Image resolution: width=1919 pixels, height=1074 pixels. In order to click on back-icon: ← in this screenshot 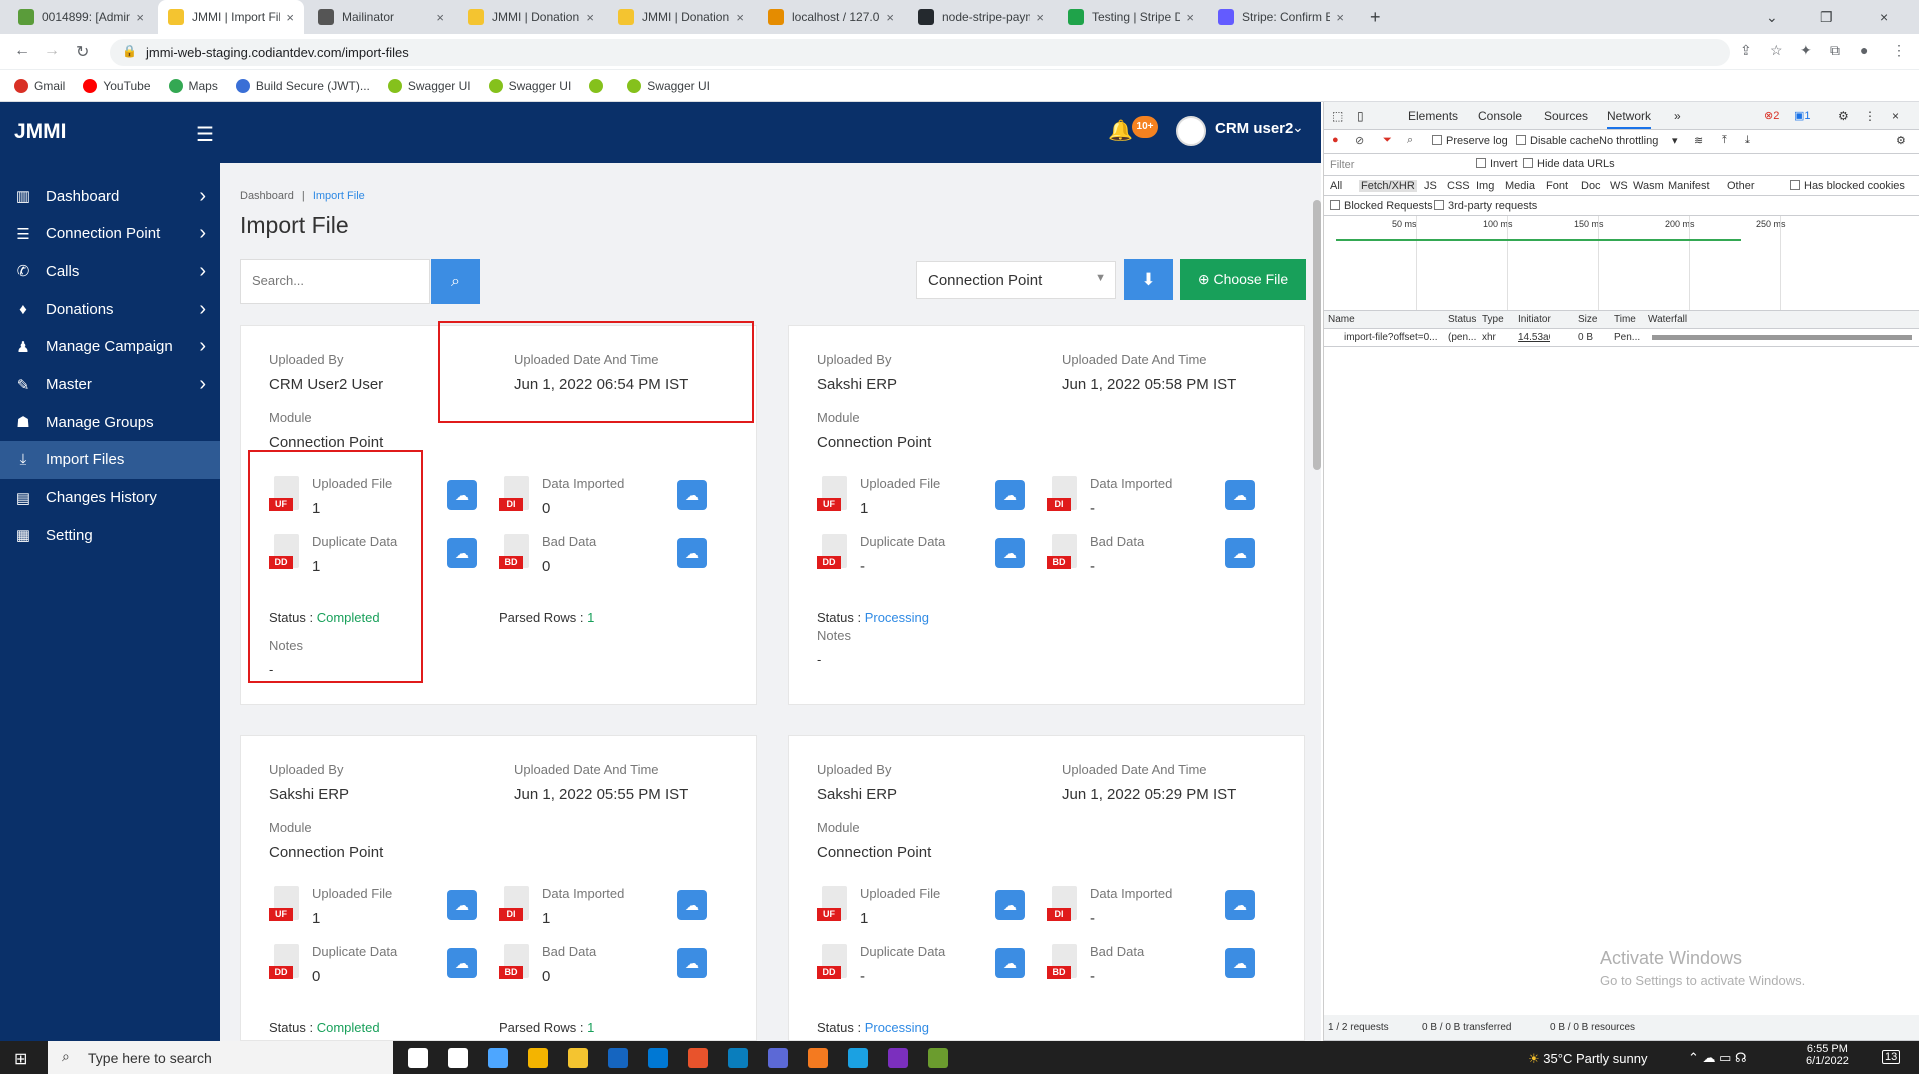, I will do `click(22, 51)`.